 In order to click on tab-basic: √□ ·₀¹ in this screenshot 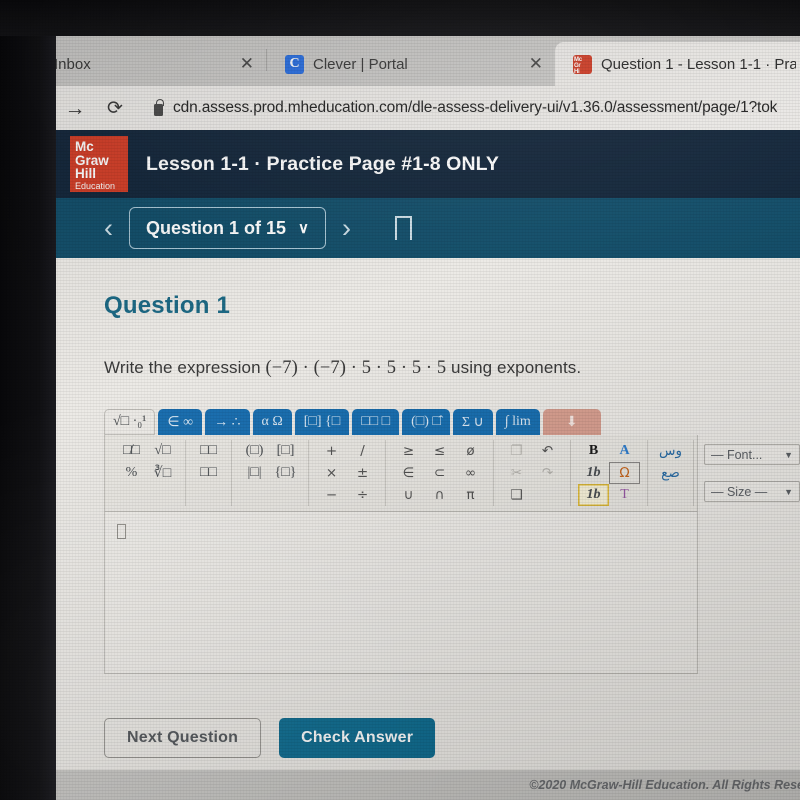, I will do `click(130, 422)`.